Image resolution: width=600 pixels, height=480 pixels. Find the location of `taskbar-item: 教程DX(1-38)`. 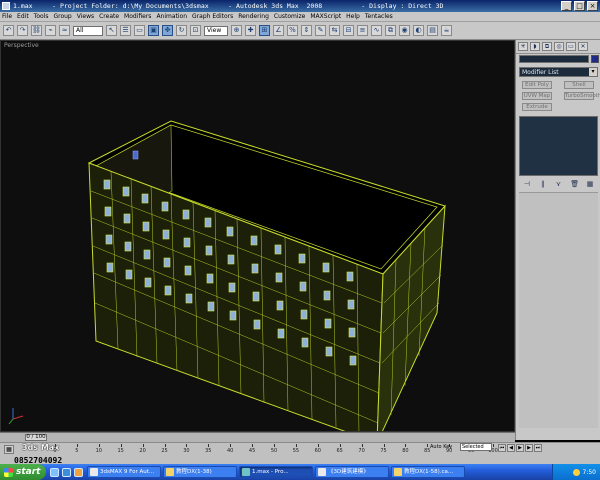

taskbar-item: 教程DX(1-38) is located at coordinates (200, 472).